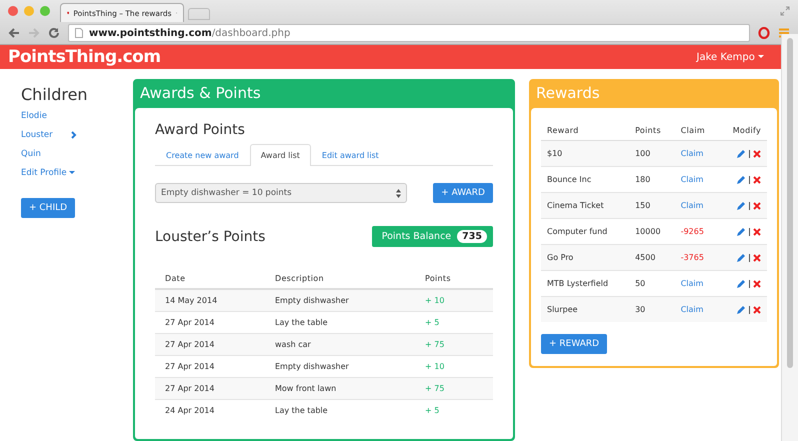 The width and height of the screenshot is (798, 441). Describe the element at coordinates (568, 93) in the screenshot. I see `panel-title: Rewards` at that location.